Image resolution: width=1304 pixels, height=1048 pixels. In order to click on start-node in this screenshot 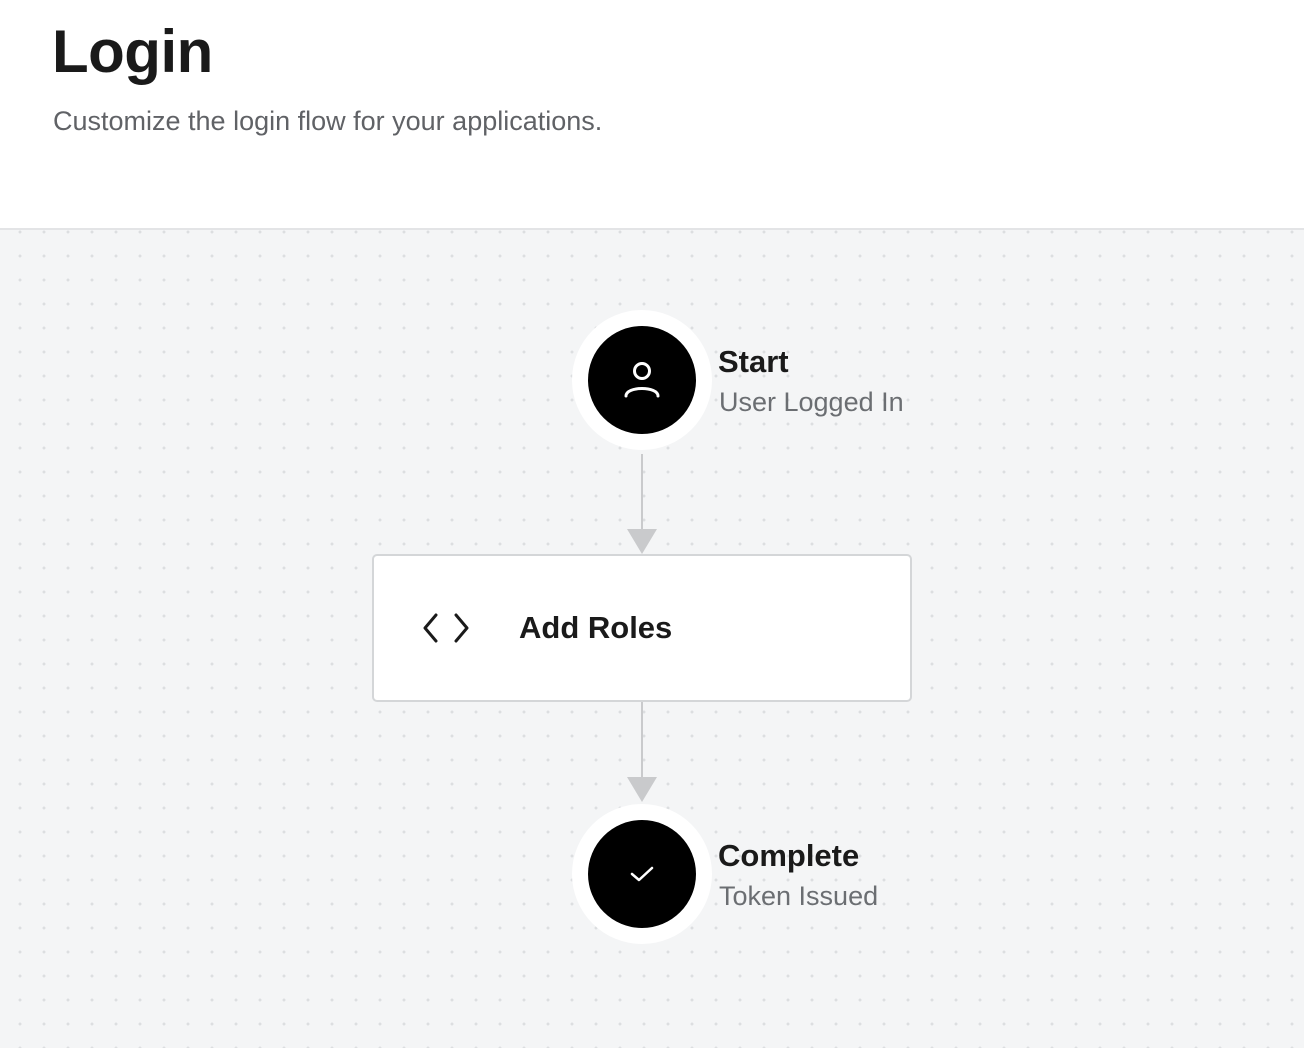, I will do `click(642, 380)`.